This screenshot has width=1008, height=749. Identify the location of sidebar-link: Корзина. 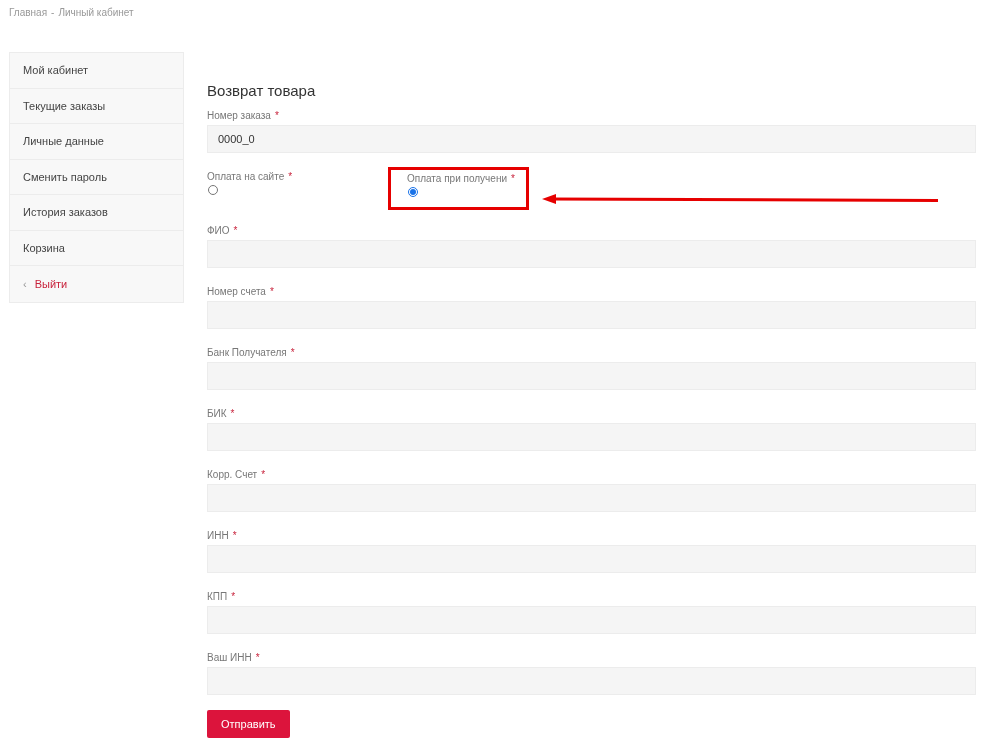
(44, 247).